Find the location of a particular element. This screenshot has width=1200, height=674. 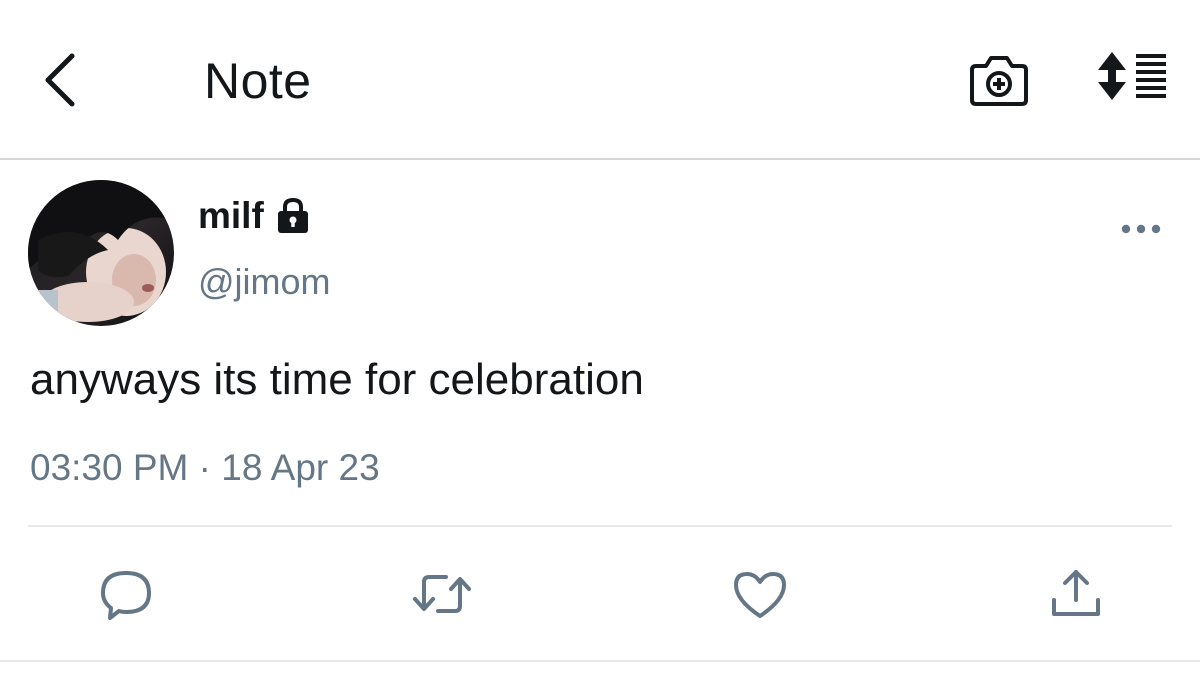

tweet-date: 18 Apr 23 is located at coordinates (300, 467).